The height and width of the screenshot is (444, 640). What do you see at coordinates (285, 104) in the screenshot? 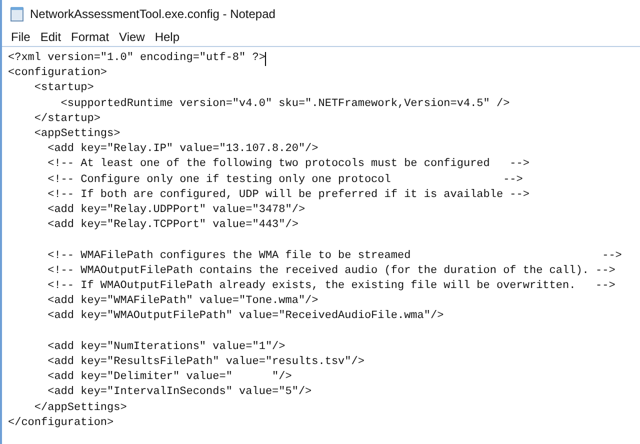
I see `code-line: <supportedRuntime version="v4.0" sku=".NETFramework,Version=v4.5" />` at bounding box center [285, 104].